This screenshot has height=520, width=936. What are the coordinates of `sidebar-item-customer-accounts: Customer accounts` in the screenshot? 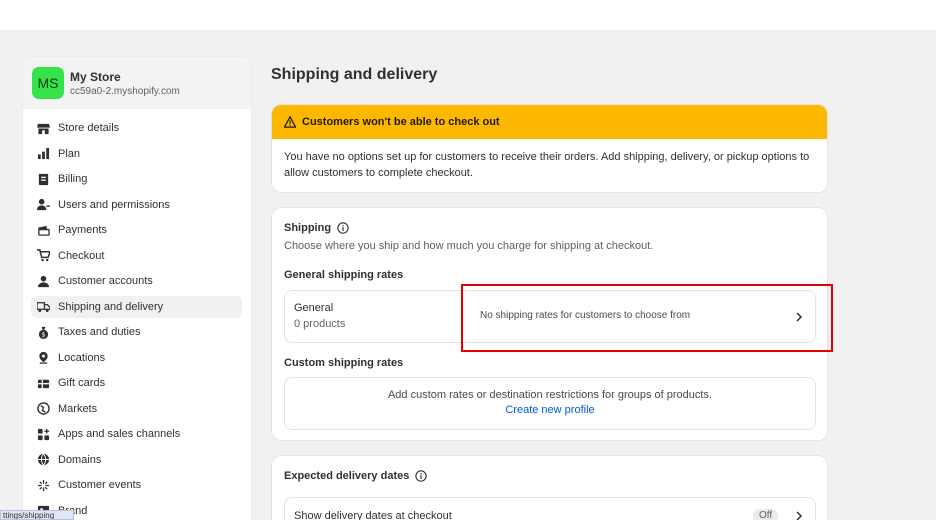 It's located at (136, 281).